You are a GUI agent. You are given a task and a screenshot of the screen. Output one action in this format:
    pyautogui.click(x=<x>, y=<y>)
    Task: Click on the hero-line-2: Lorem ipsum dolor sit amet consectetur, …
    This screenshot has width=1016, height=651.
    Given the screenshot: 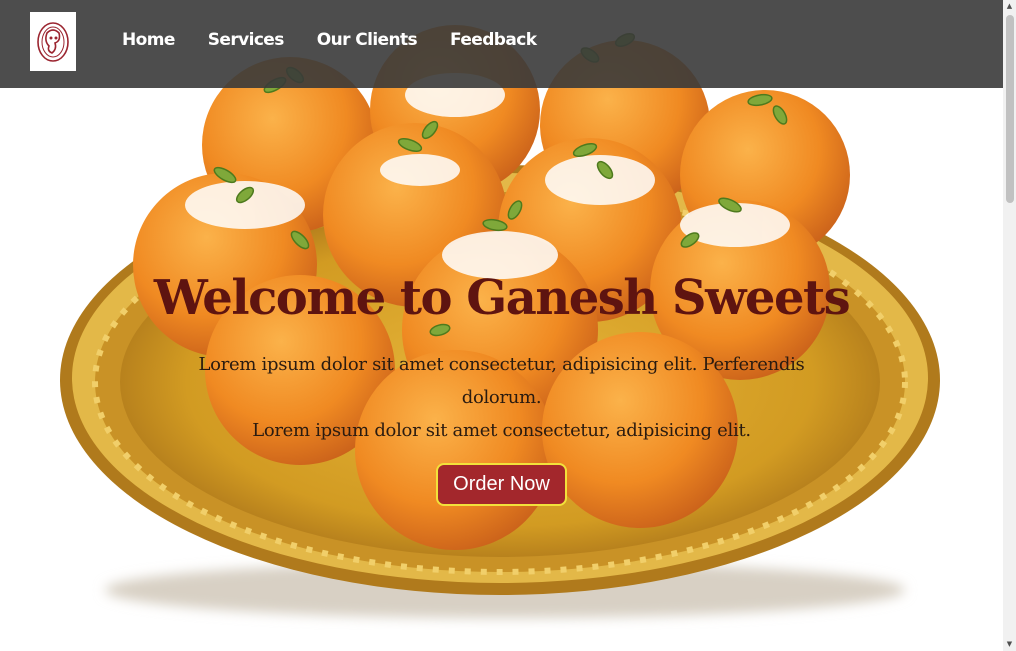 What is the action you would take?
    pyautogui.click(x=501, y=430)
    